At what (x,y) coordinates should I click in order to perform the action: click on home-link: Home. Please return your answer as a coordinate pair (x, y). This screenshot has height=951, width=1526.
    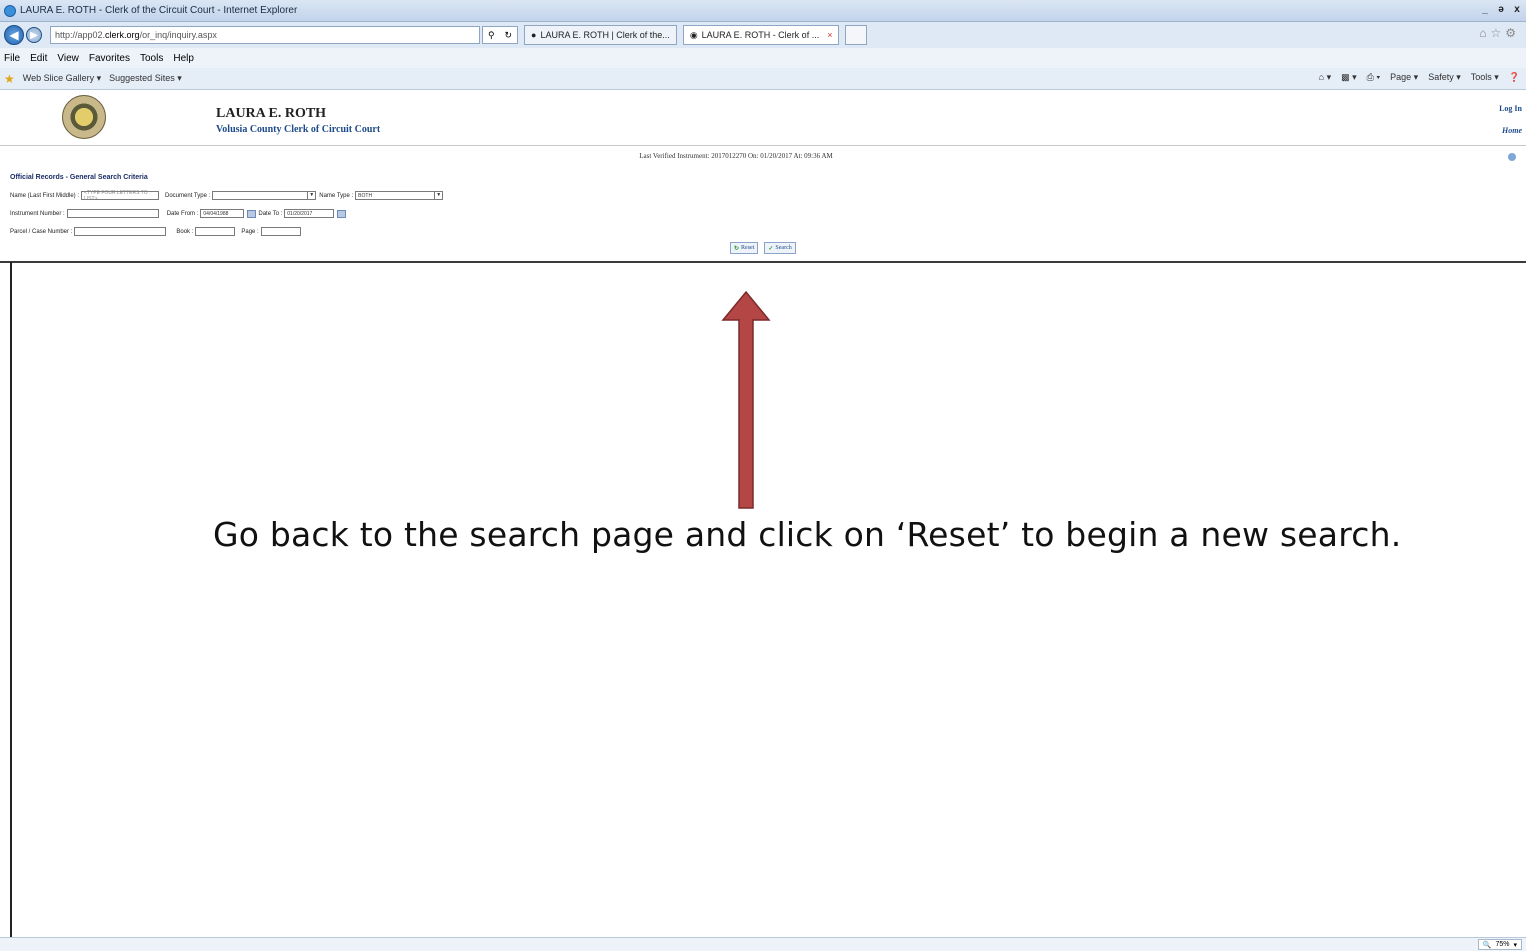
    Looking at the image, I should click on (1512, 130).